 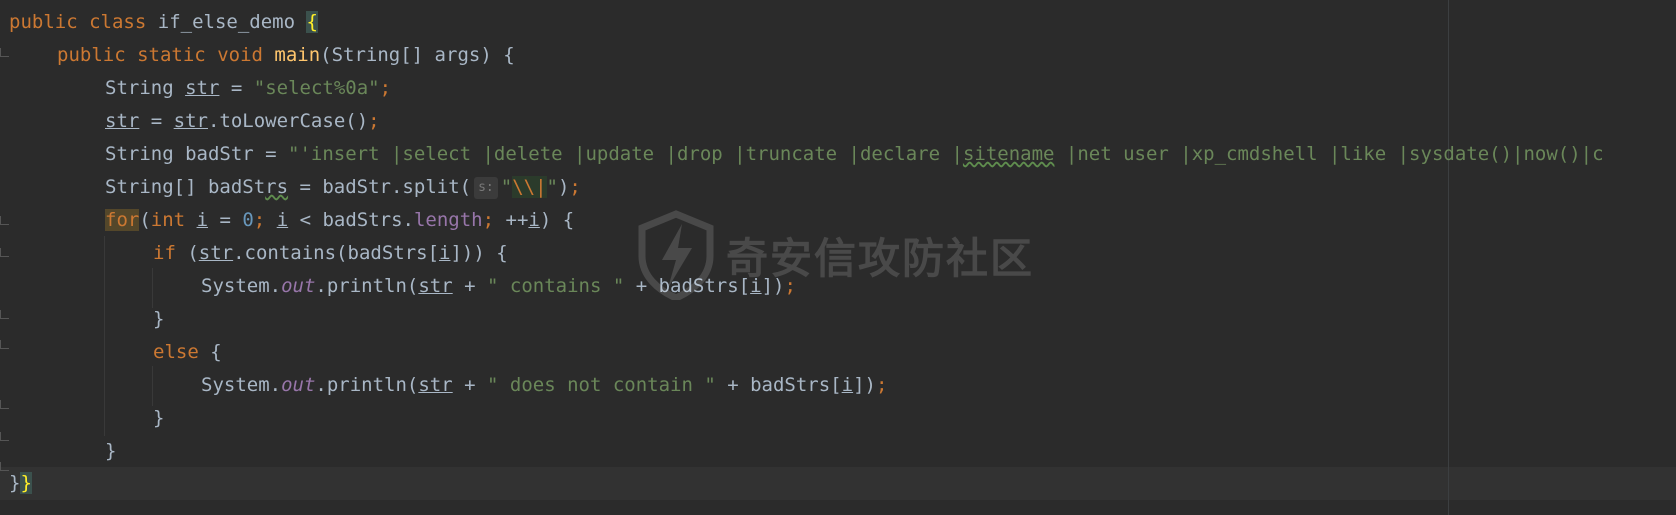 I want to click on paren: ])) {, so click(x=479, y=253).